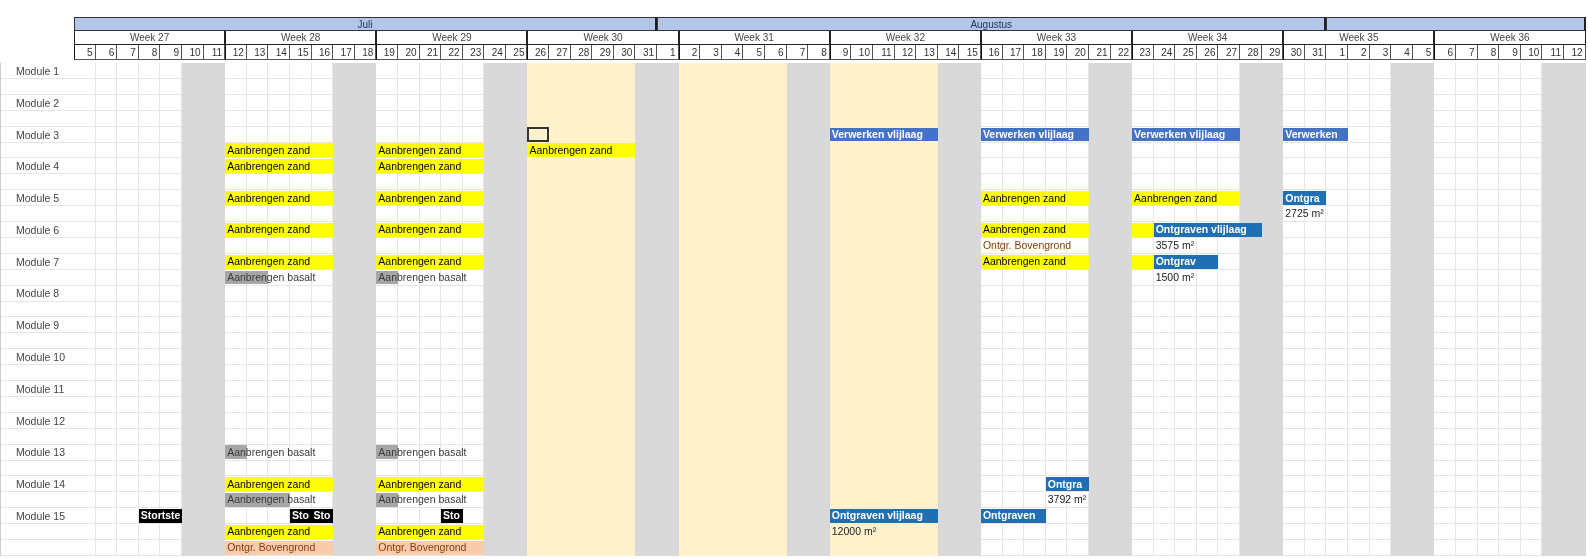 The height and width of the screenshot is (559, 1588). I want to click on task-label: Ontgr. Bovengrond, so click(271, 548).